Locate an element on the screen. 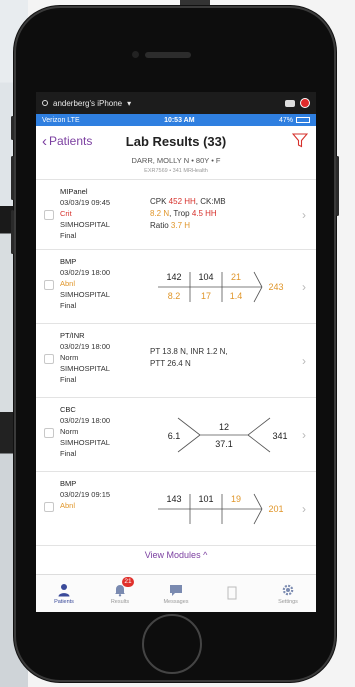  cbc-fishbone: 6.1 12 37.1 341 is located at coordinates (226, 434).